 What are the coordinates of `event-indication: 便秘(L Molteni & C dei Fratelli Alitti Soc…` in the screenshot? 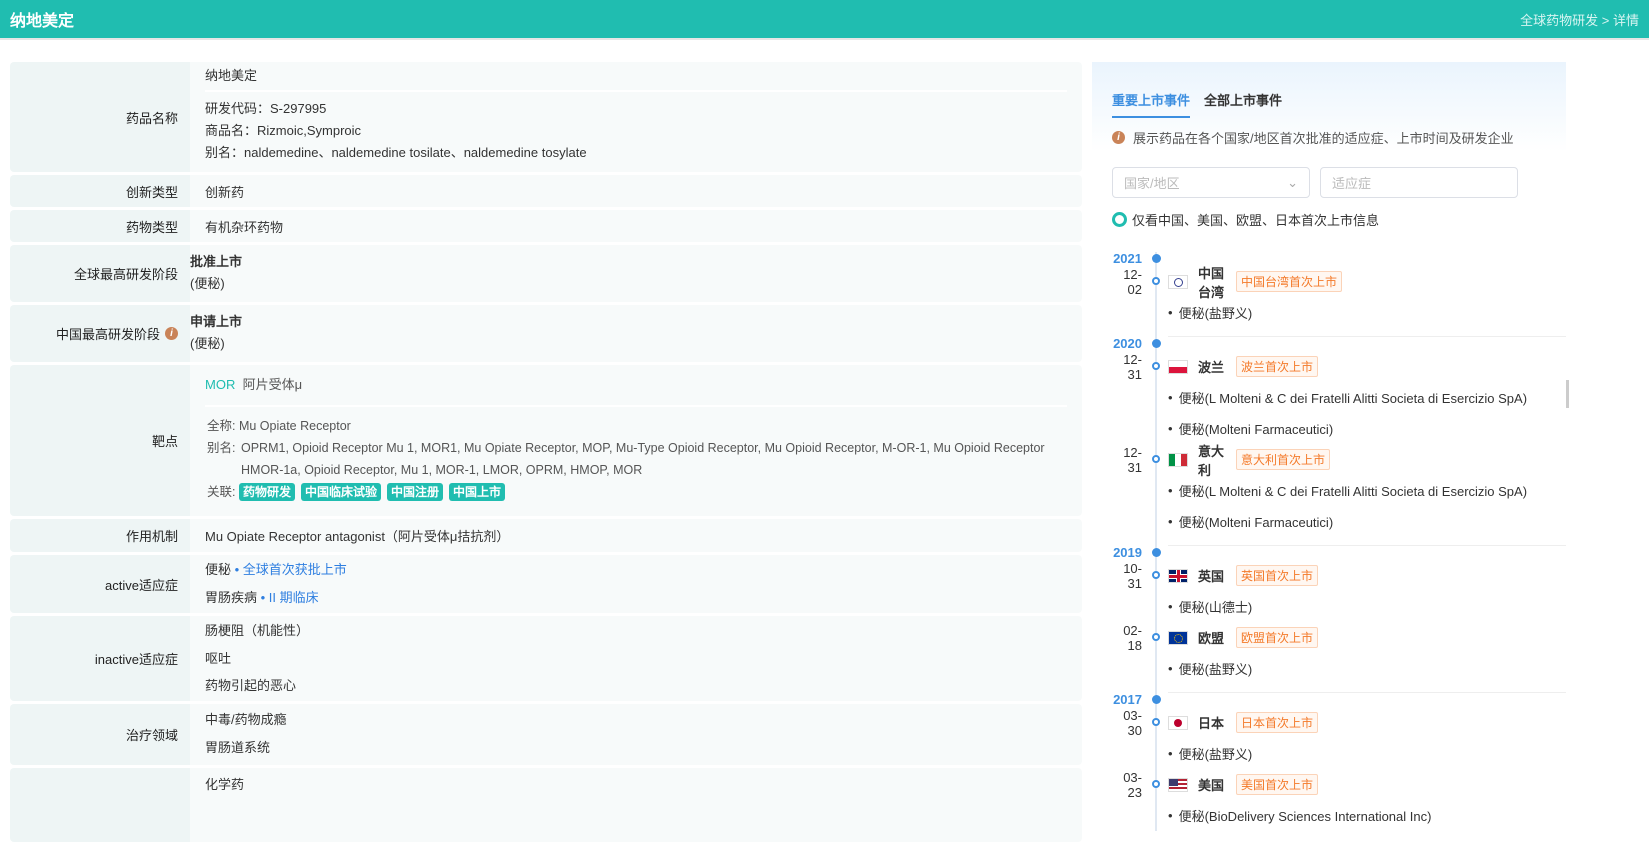 It's located at (1329, 397).